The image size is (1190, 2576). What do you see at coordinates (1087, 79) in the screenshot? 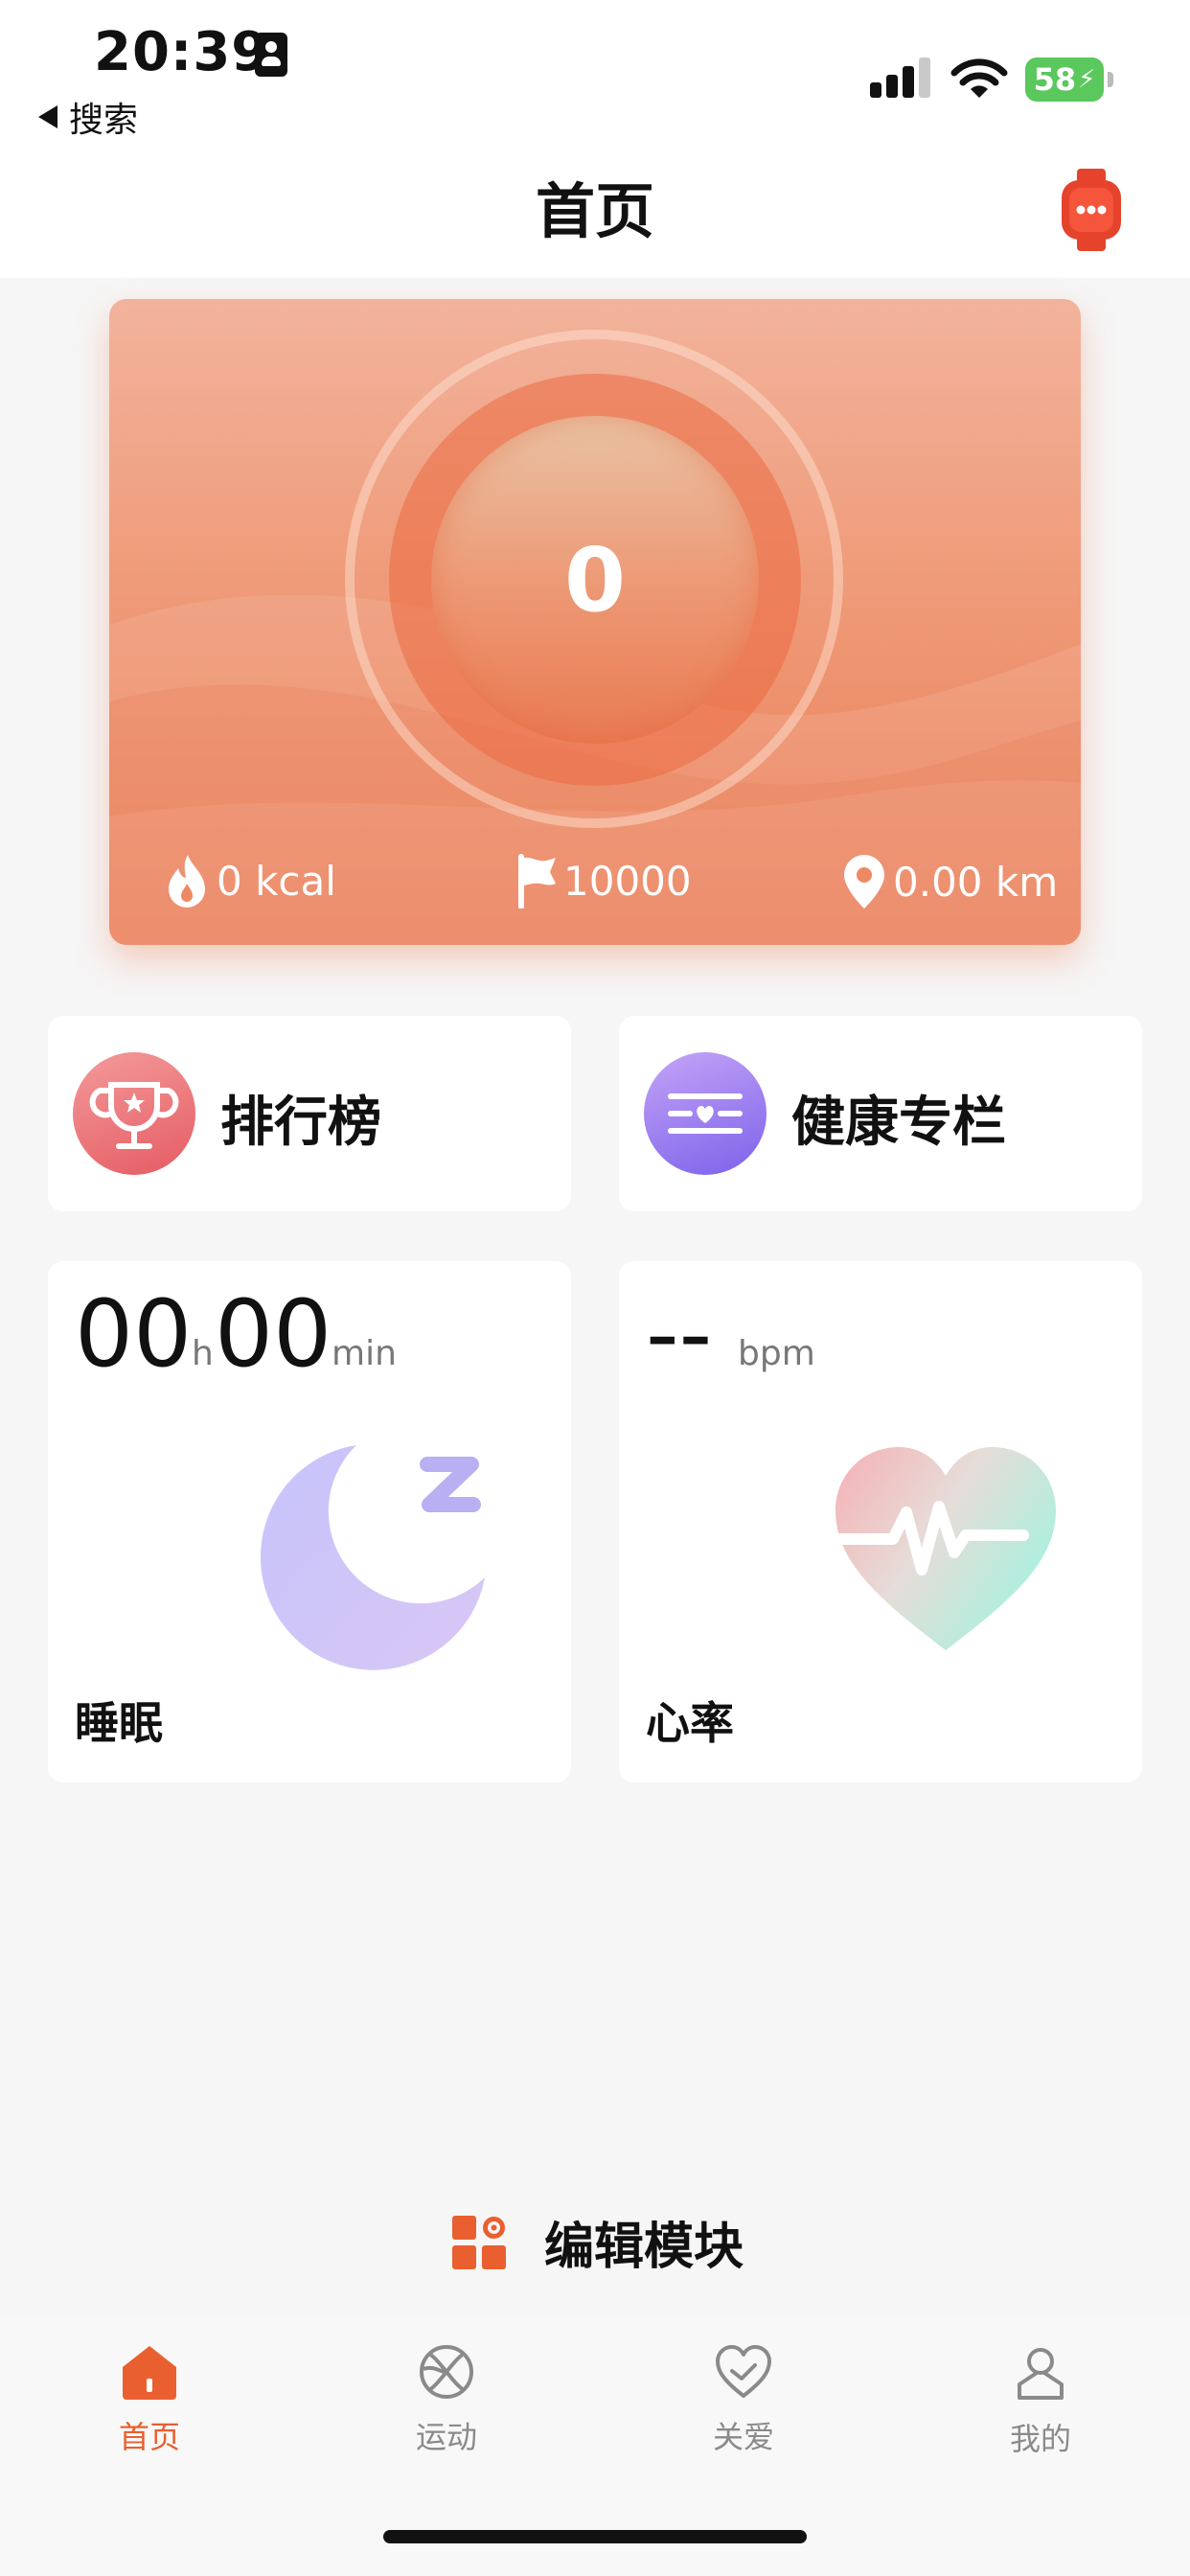
I see `charging-bolt-icon: ⚡` at bounding box center [1087, 79].